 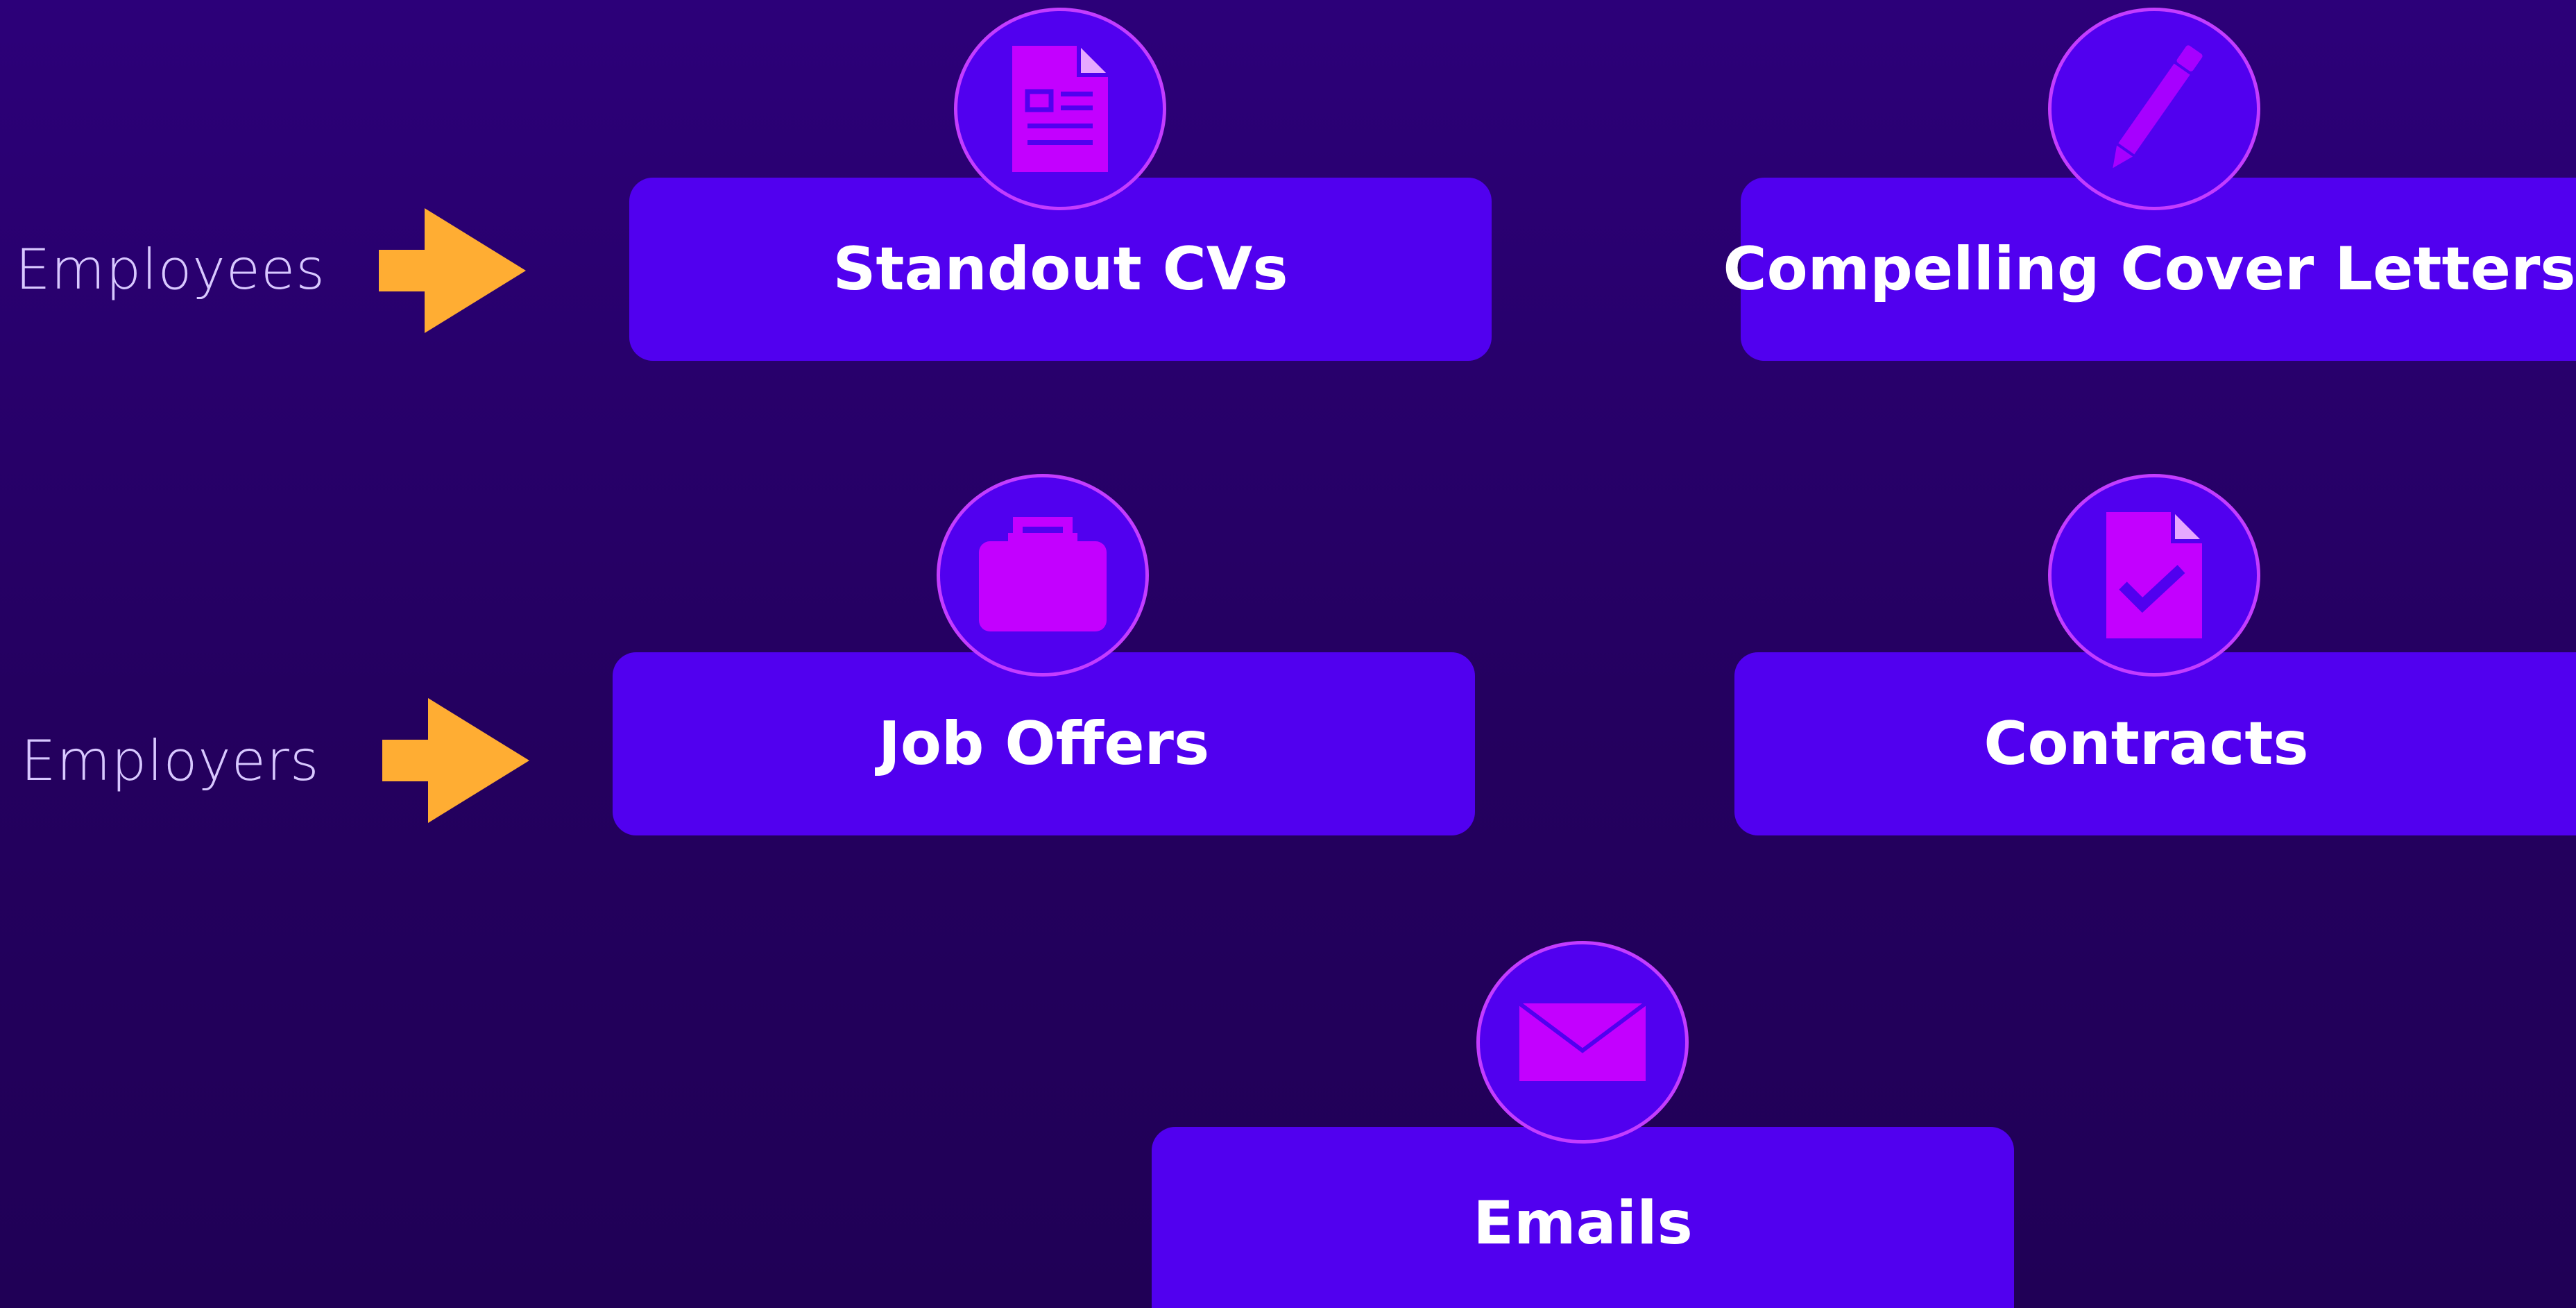 I want to click on employers-arrow-icon, so click(x=455, y=760).